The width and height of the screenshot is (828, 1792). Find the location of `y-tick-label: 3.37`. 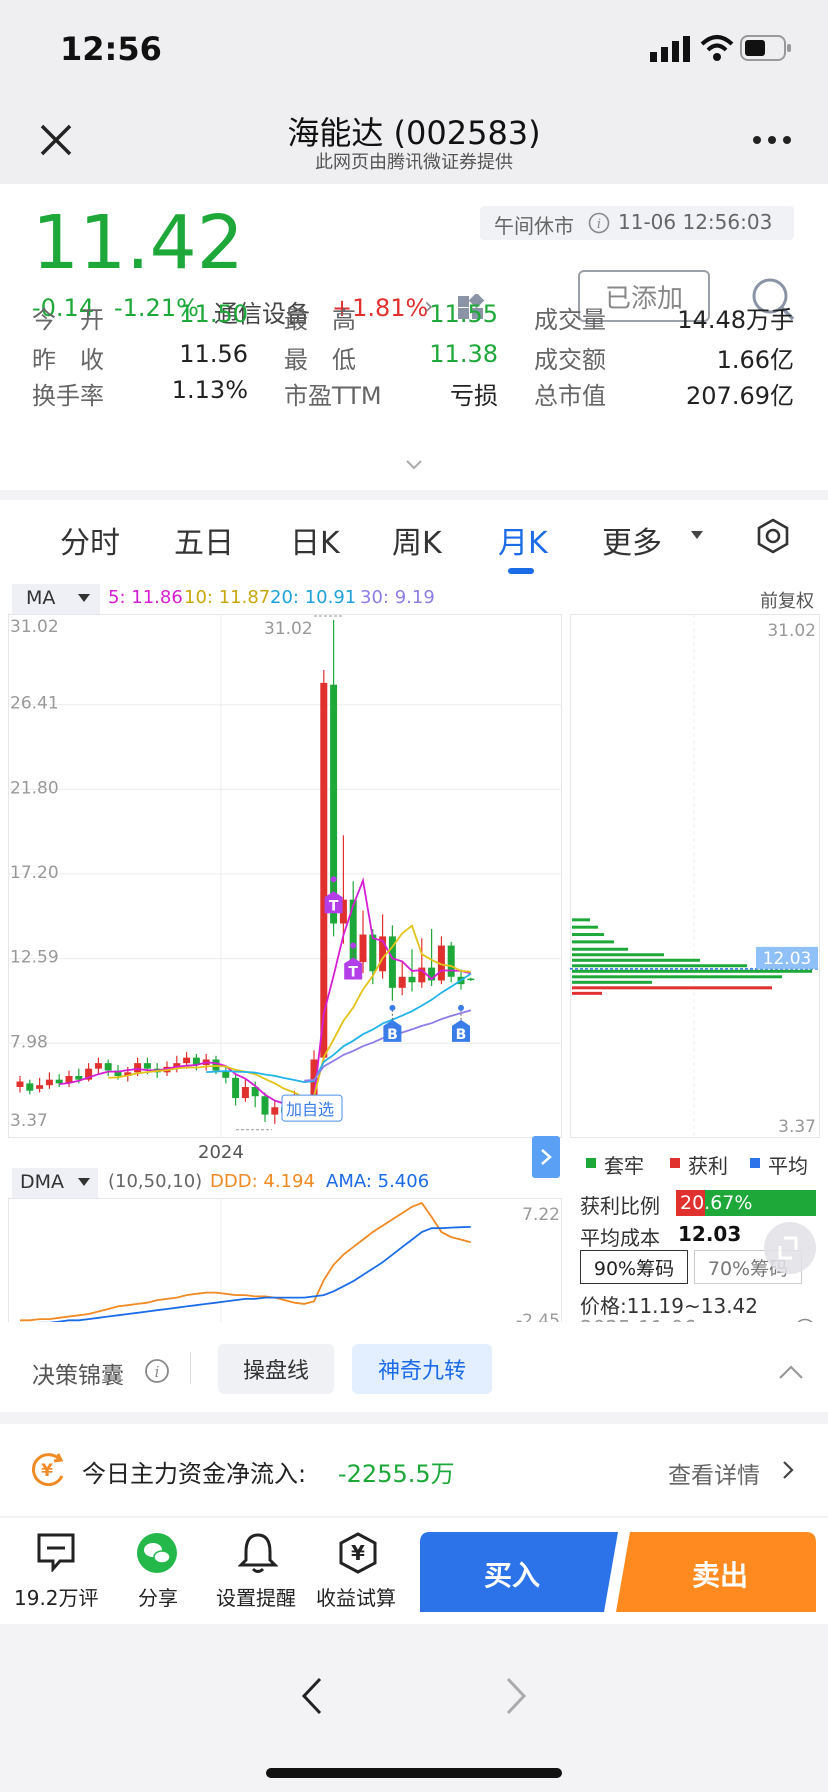

y-tick-label: 3.37 is located at coordinates (29, 1121).